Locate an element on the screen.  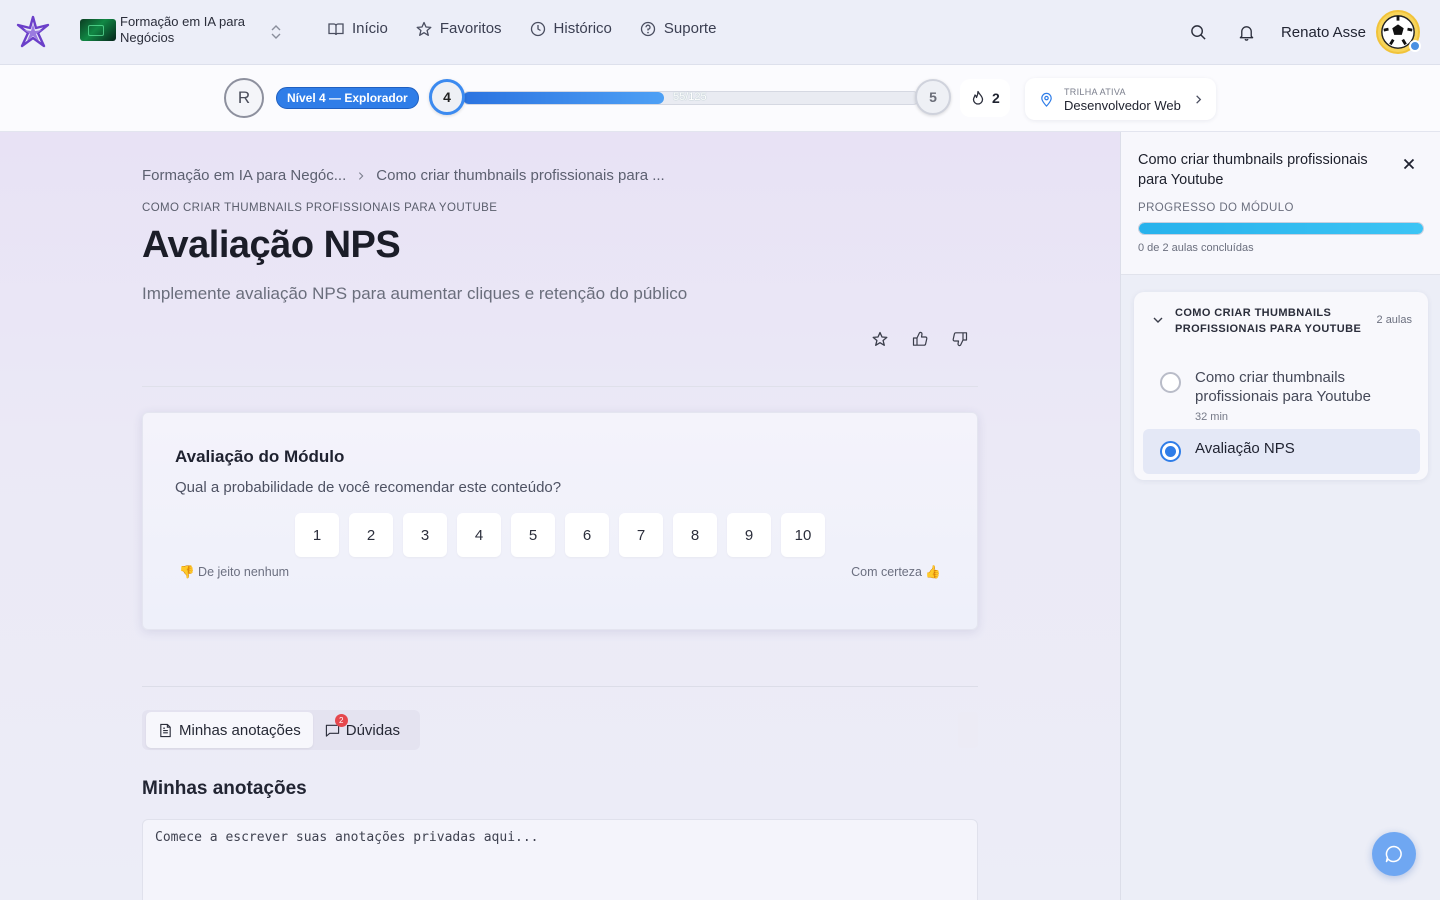
questions-count-badge: 2 is located at coordinates (341, 720).